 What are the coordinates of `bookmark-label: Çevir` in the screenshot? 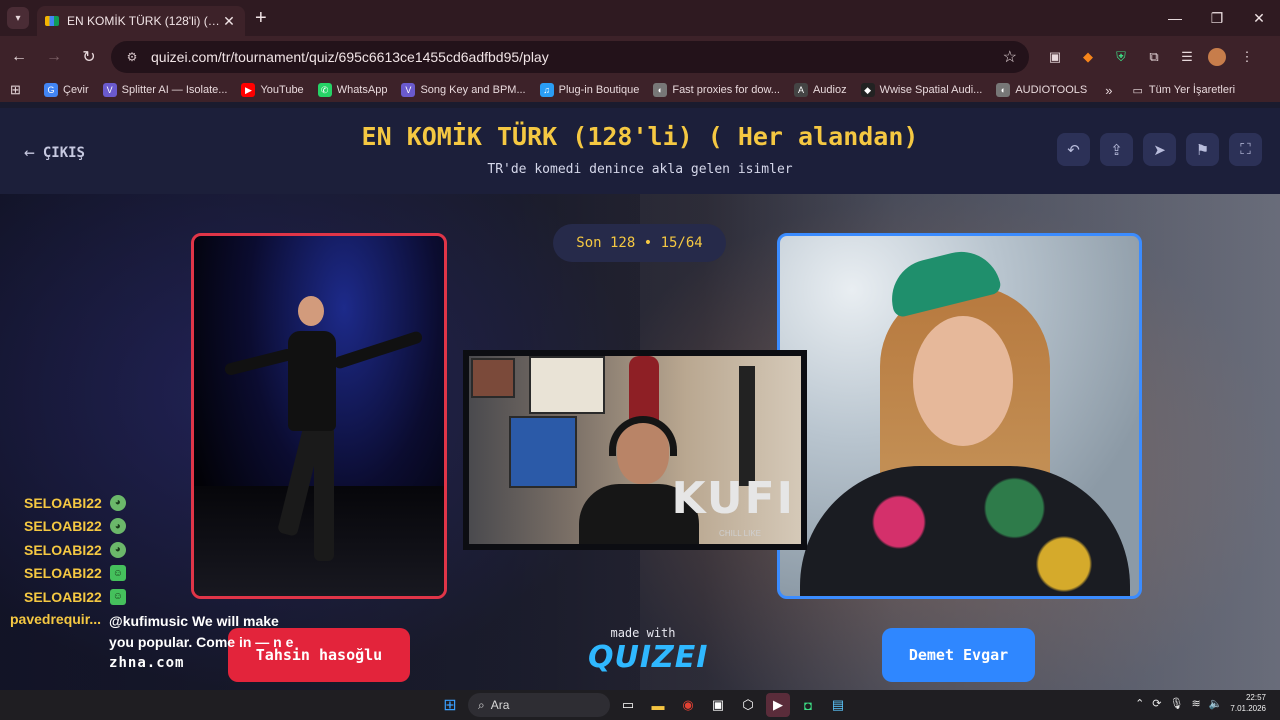 It's located at (76, 90).